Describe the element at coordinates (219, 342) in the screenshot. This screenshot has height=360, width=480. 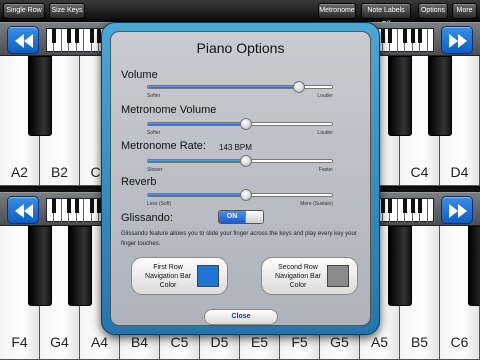
I see `key-label: D5` at that location.